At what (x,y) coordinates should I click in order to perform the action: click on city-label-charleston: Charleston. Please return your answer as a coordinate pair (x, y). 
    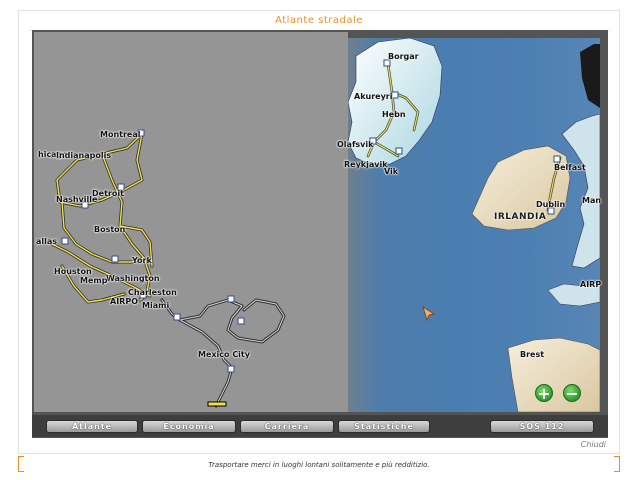
    Looking at the image, I should click on (152, 292).